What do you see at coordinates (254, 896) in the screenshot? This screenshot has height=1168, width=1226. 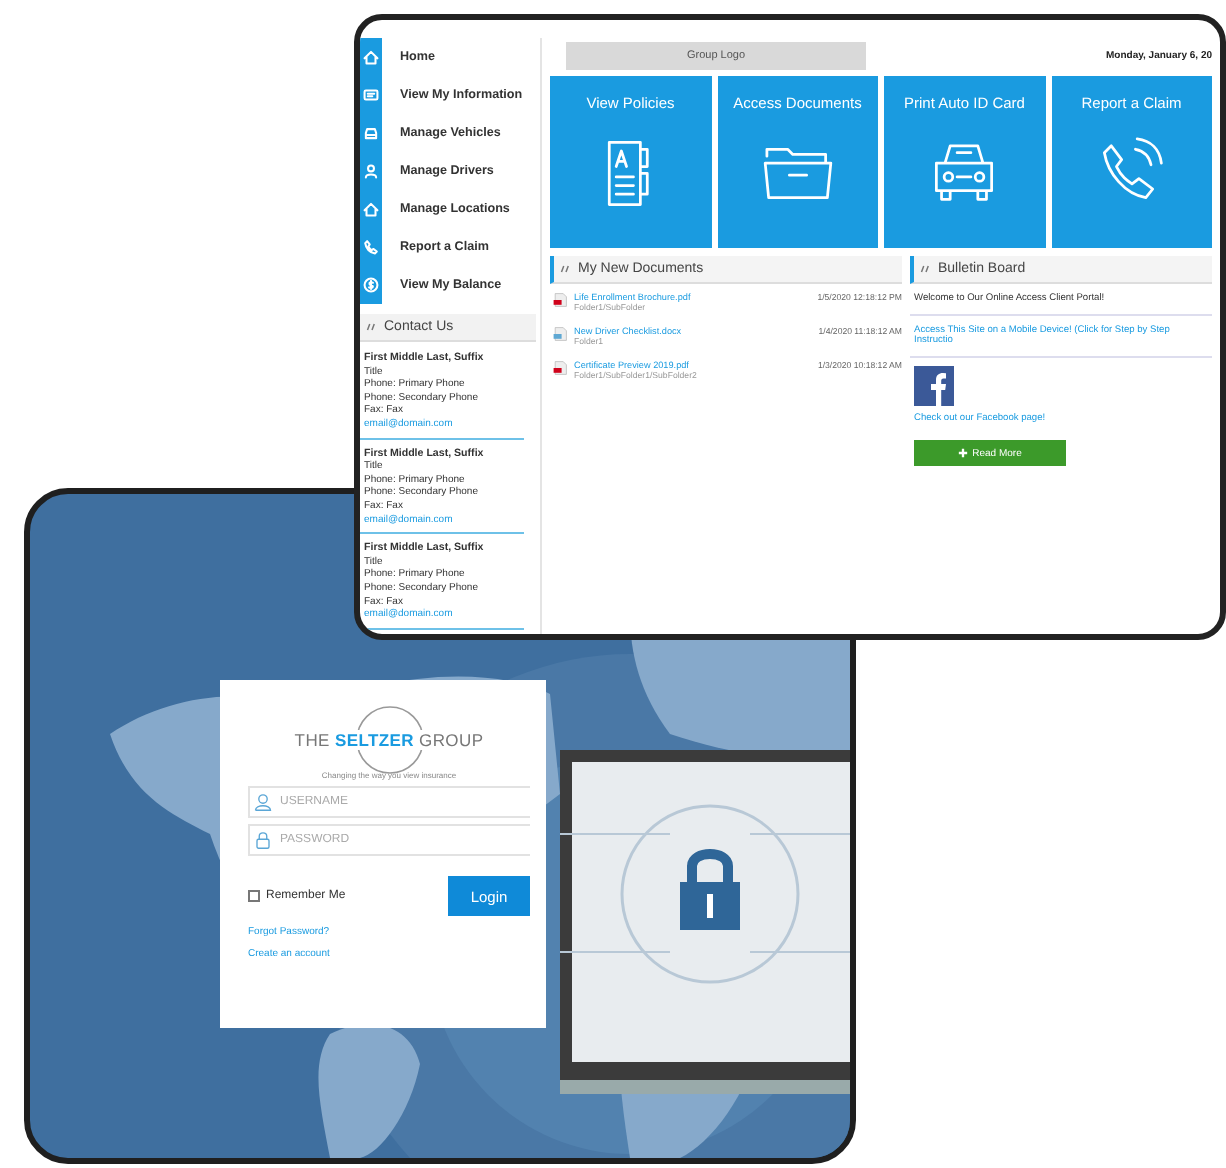 I see `remember-checkbox` at bounding box center [254, 896].